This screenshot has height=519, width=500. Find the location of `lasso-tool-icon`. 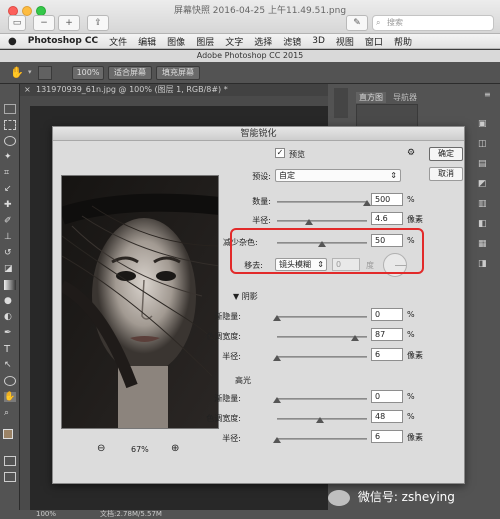

lasso-tool-icon is located at coordinates (10, 141).